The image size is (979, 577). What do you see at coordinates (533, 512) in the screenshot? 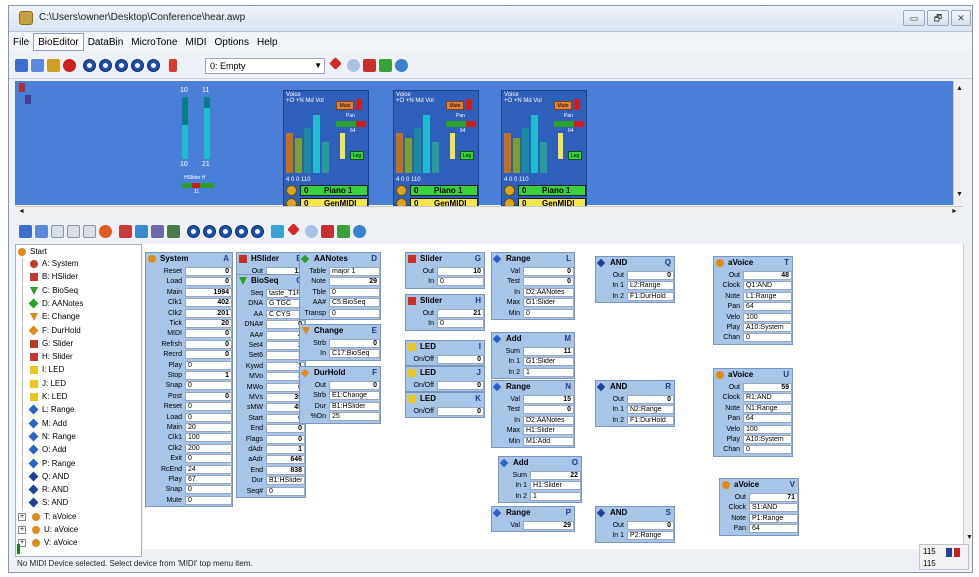
I see `module-header: Range P` at bounding box center [533, 512].